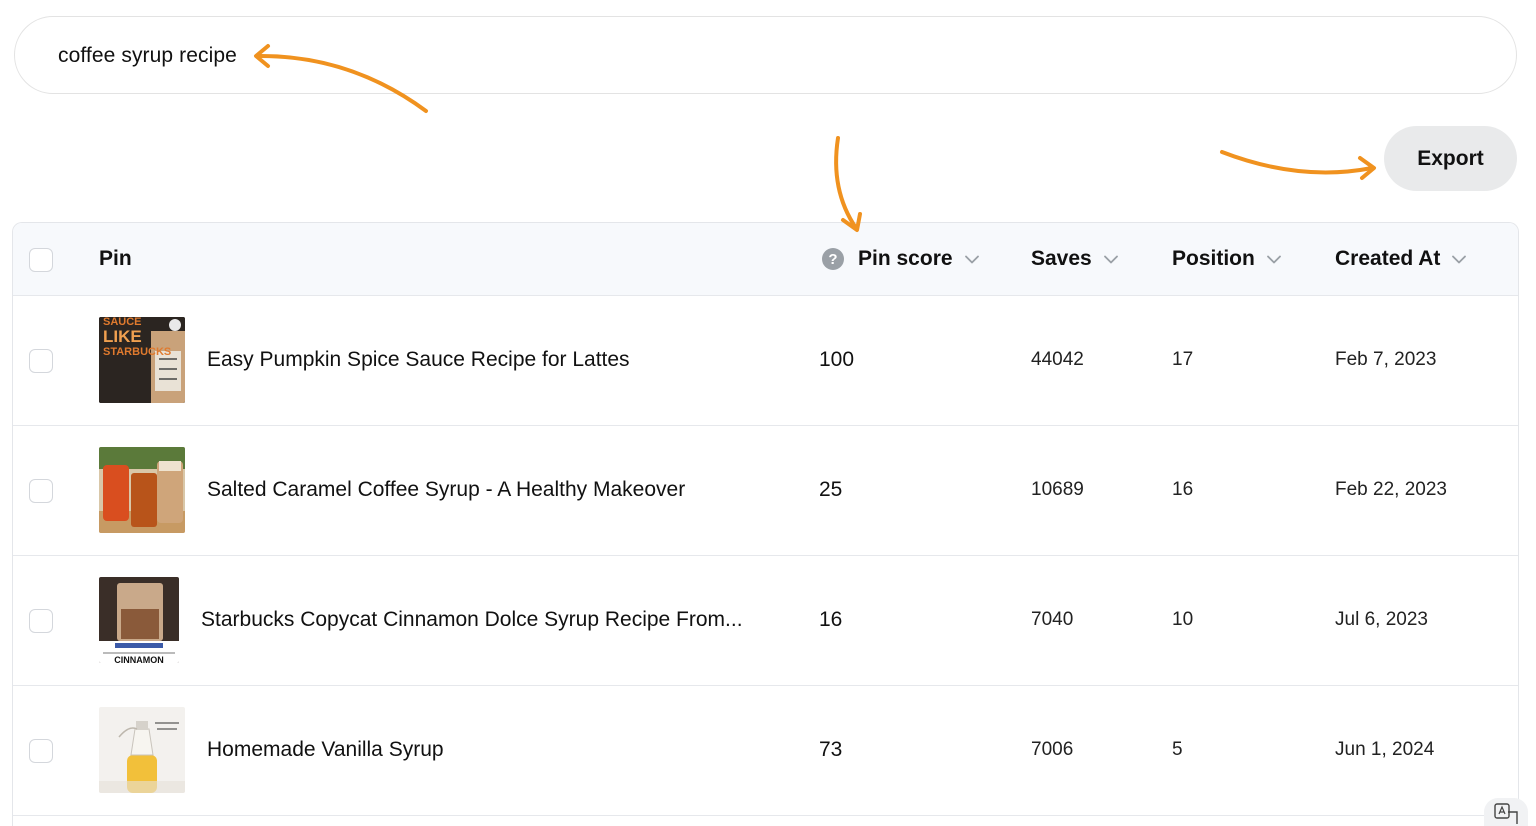  Describe the element at coordinates (1183, 359) in the screenshot. I see `position-value: 17` at that location.